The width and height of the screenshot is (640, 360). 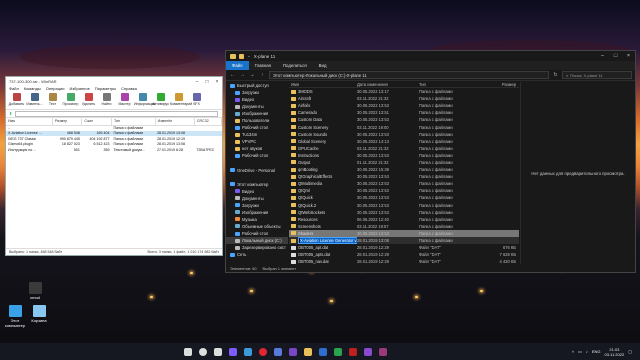 I want to click on ribbon-tab: Вид, so click(x=323, y=65).